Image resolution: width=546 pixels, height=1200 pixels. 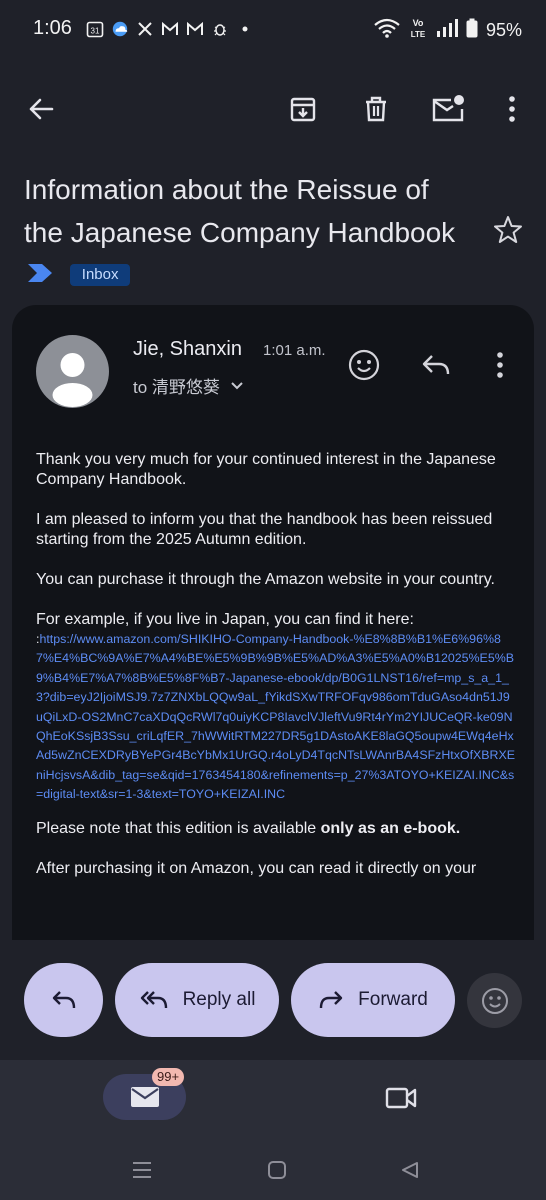 I want to click on video-camera-icon, so click(x=401, y=1098).